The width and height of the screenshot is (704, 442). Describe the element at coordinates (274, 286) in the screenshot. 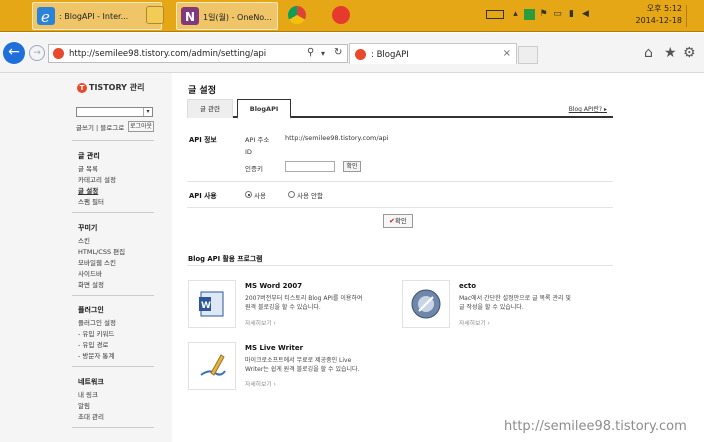

I see `program-title: MS Word 2007` at that location.